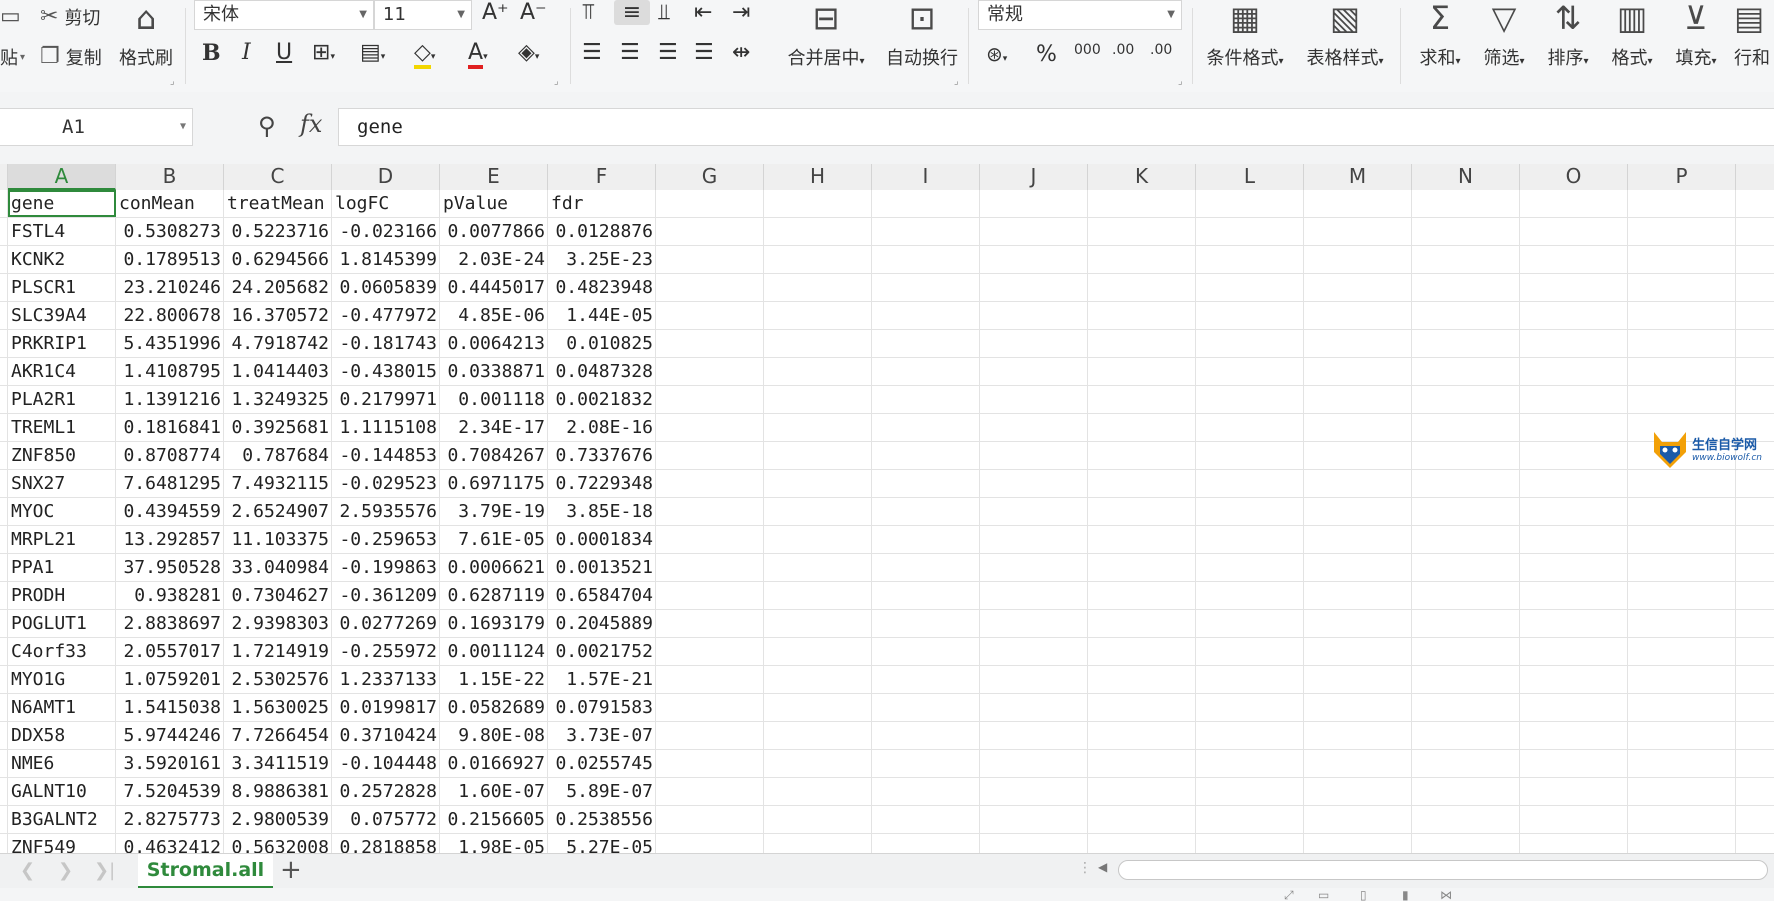 This screenshot has width=1774, height=903. Describe the element at coordinates (386, 707) in the screenshot. I see `table-cell: 0.0199817` at that location.